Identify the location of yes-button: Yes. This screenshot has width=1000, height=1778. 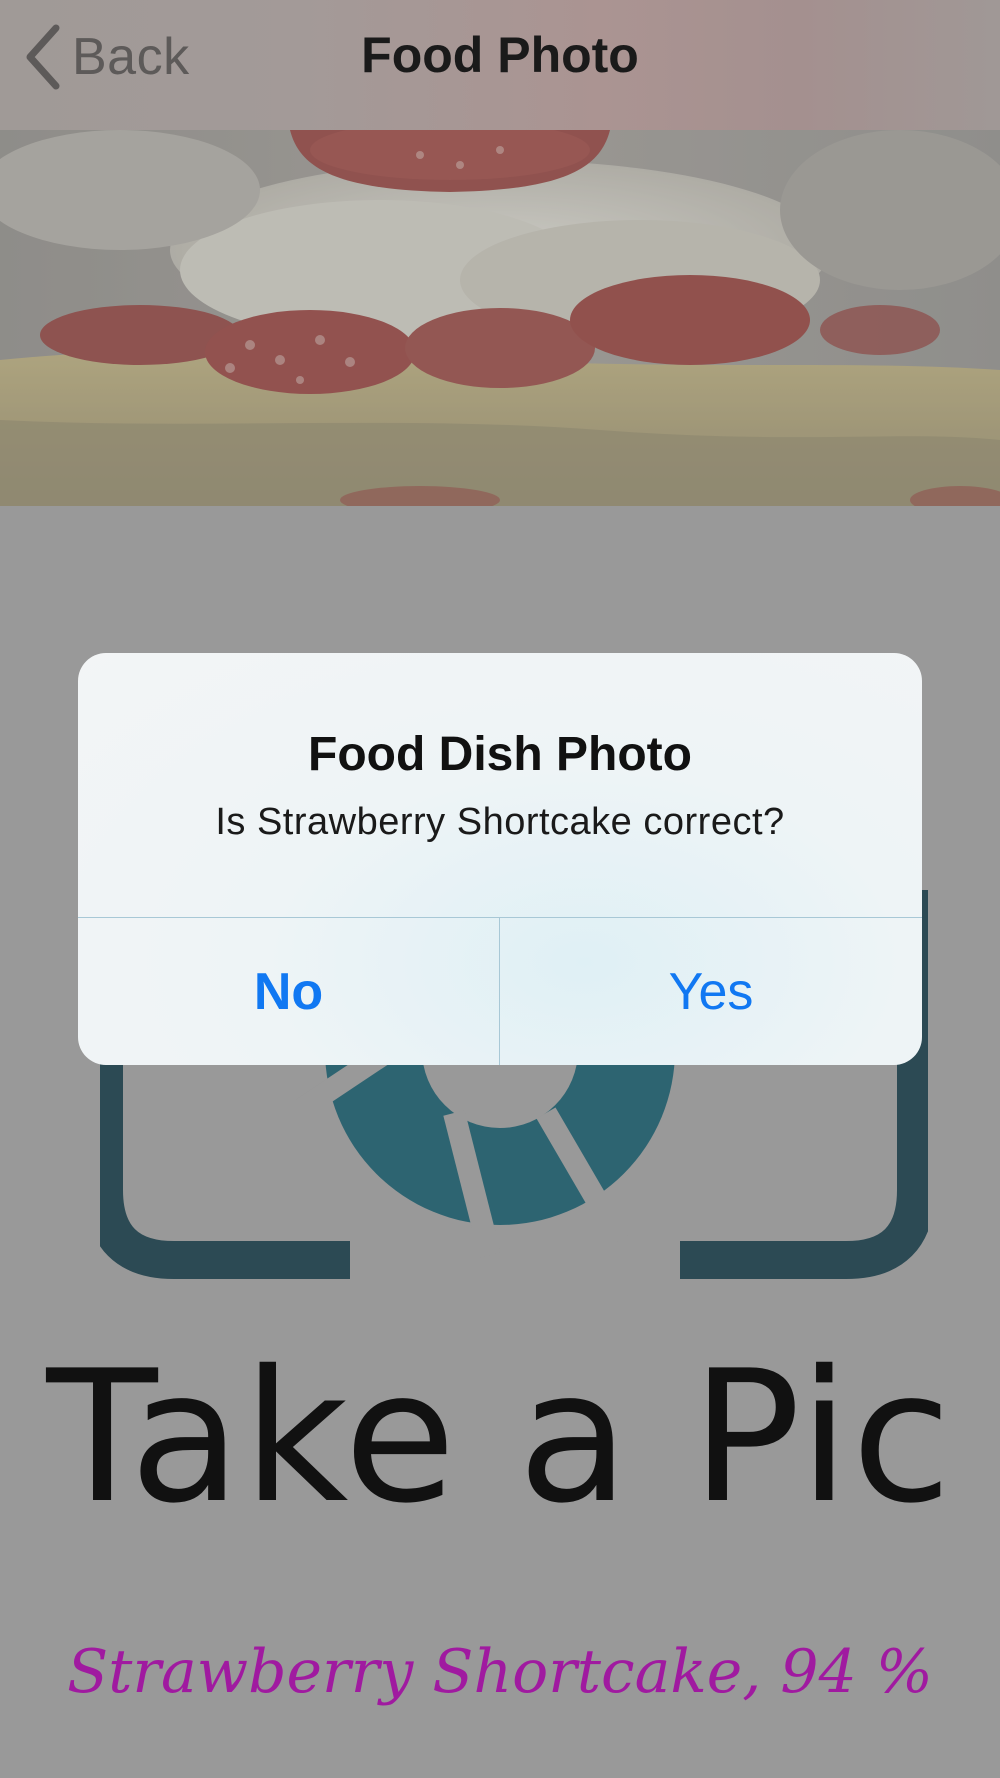
(711, 991).